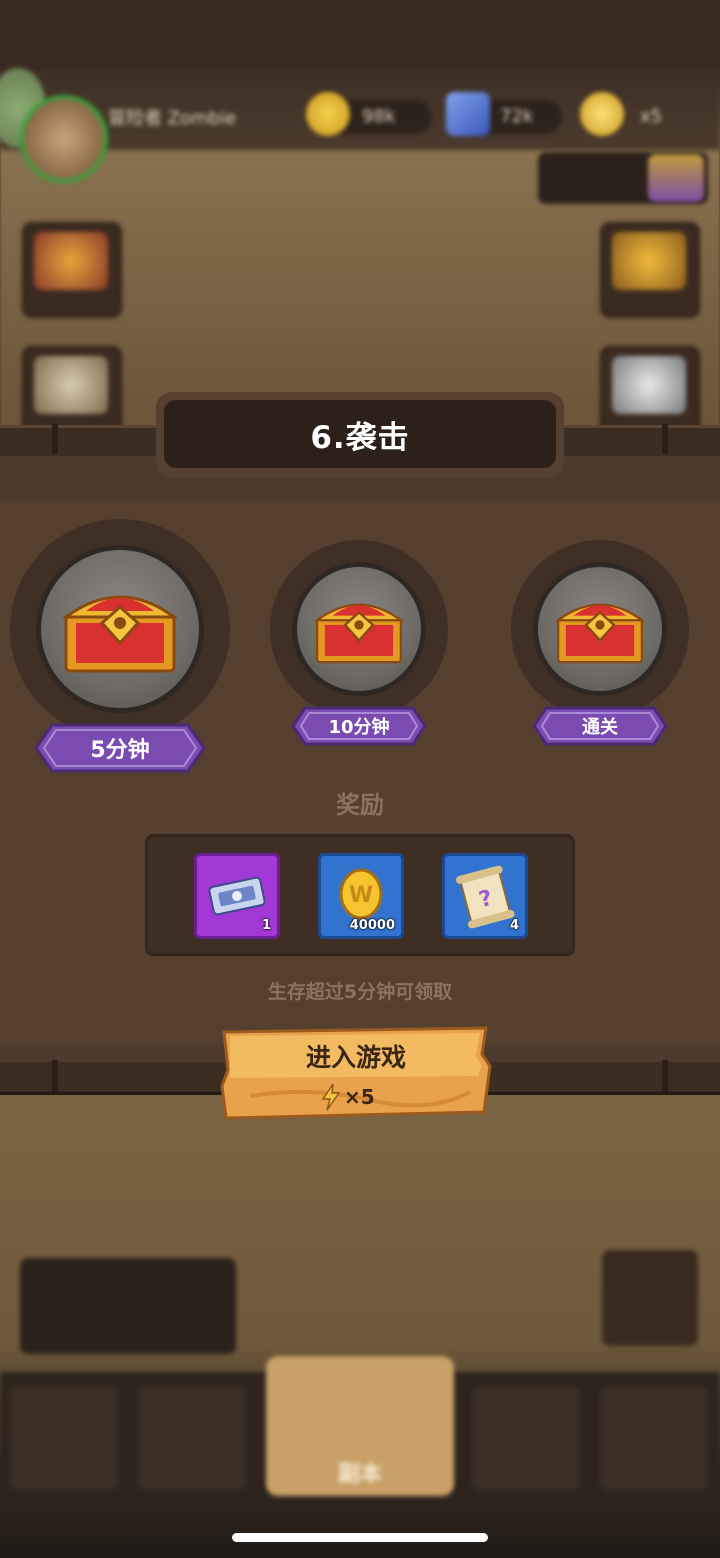 This screenshot has width=720, height=1558. I want to click on level-title-bar: 6.袭击, so click(360, 435).